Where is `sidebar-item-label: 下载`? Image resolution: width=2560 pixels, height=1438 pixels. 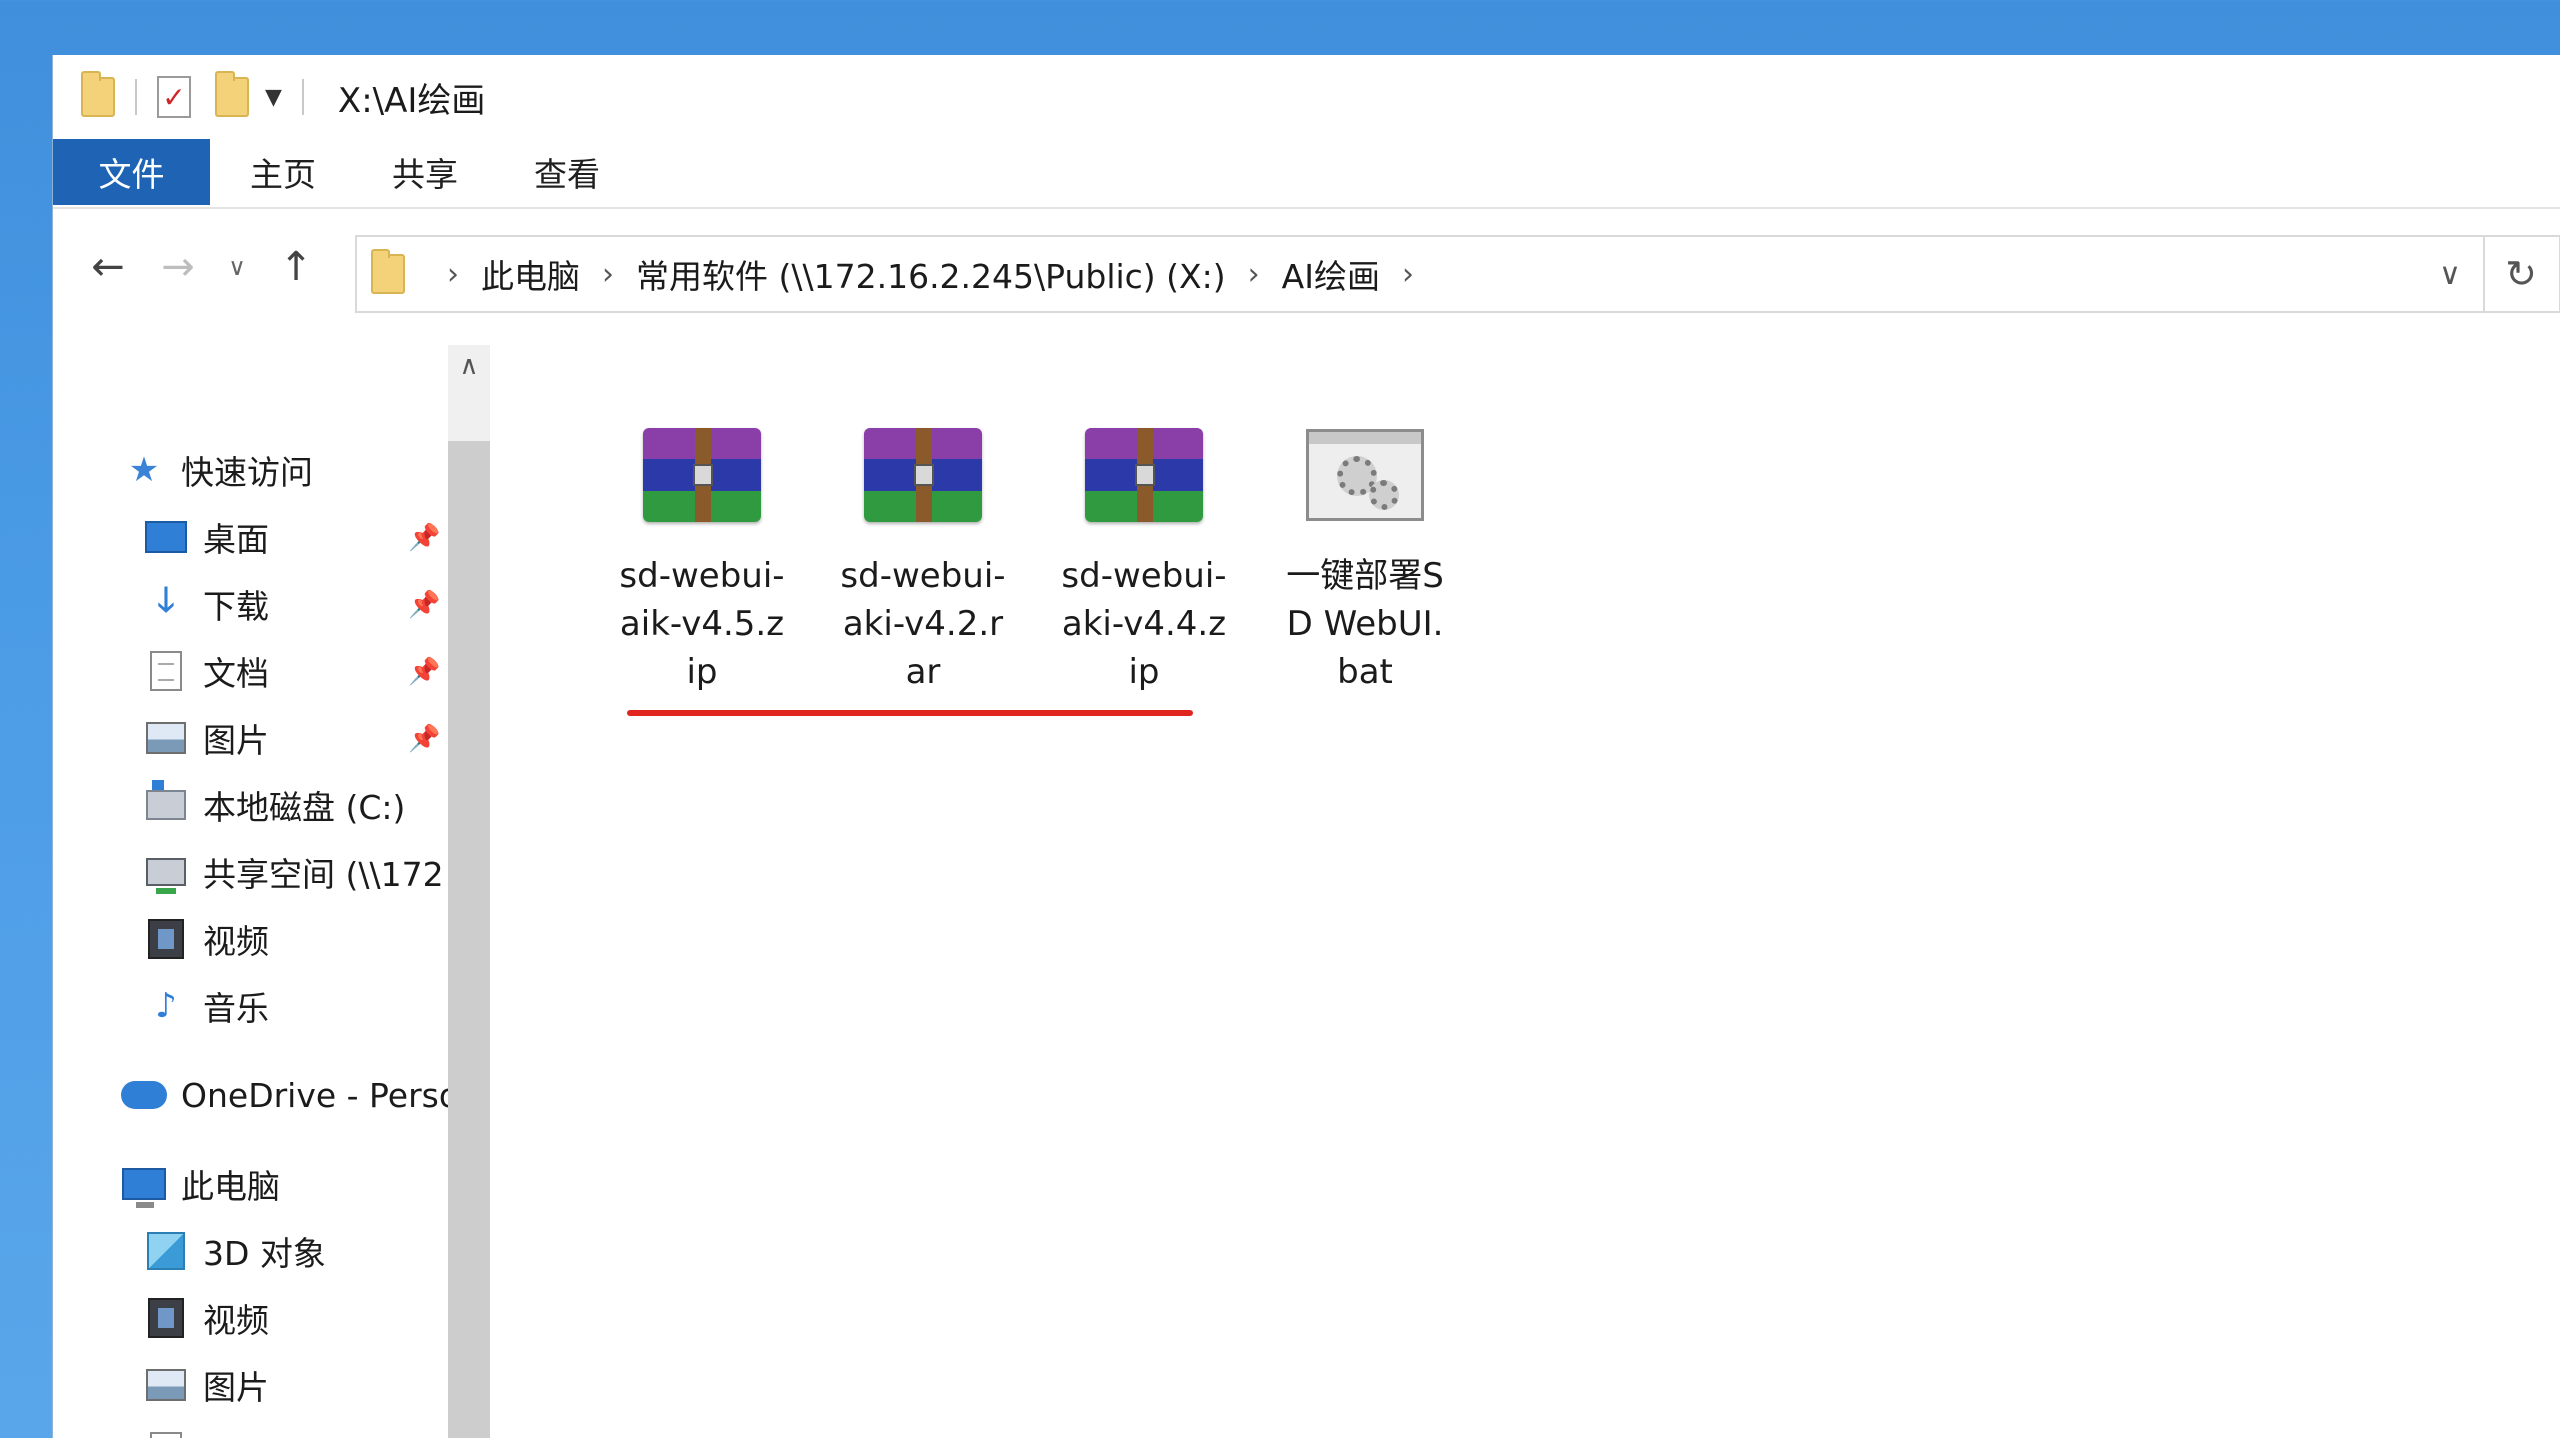 sidebar-item-label: 下载 is located at coordinates (236, 606).